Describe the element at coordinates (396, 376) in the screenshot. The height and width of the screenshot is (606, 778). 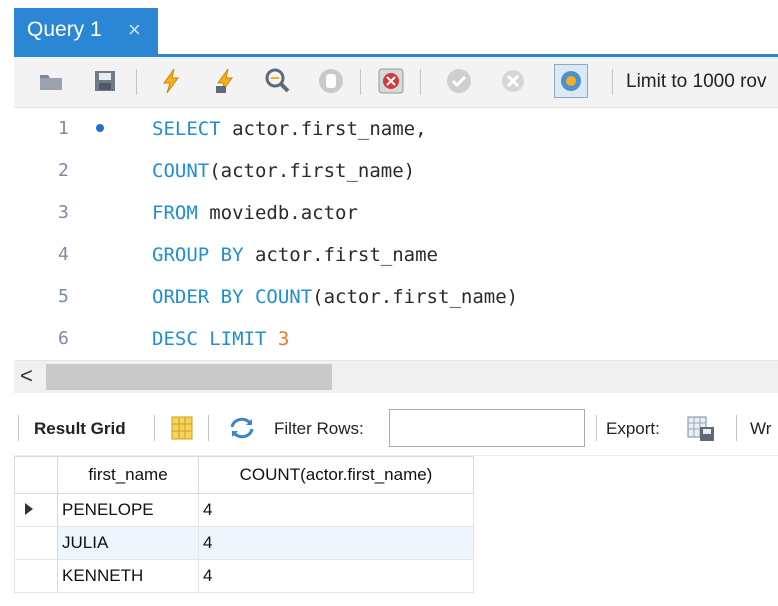
I see `horizontal-scrollbar: <` at that location.